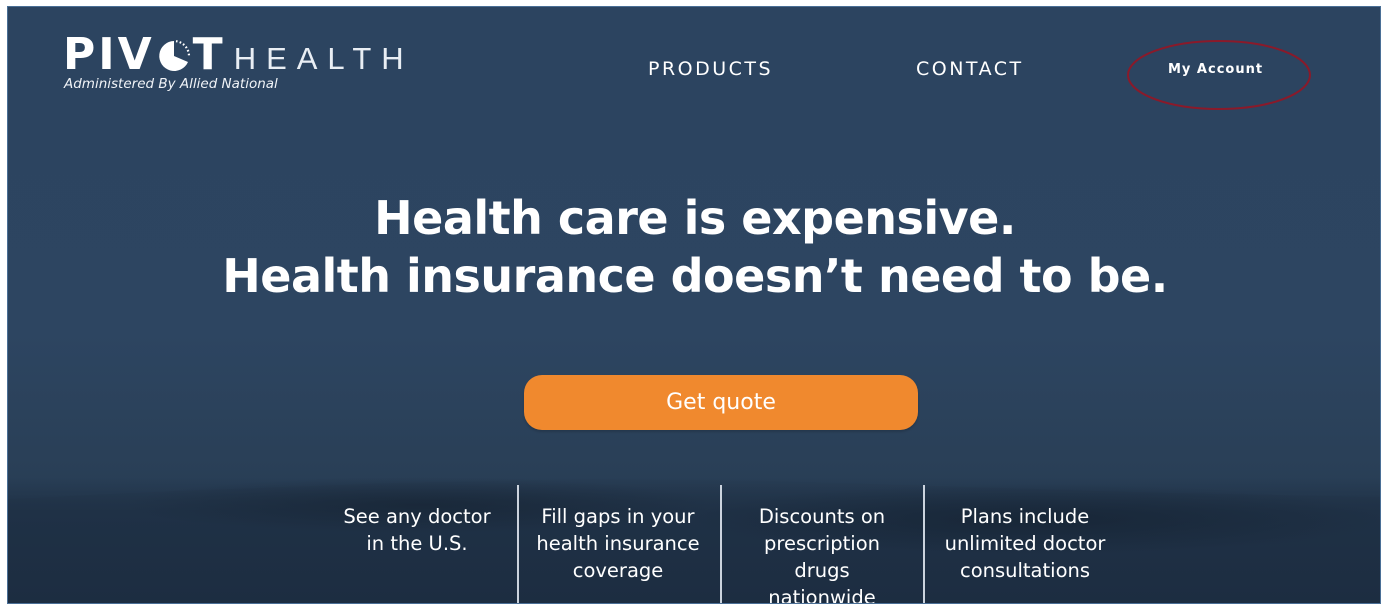 This screenshot has width=1388, height=604. I want to click on feature-line: Fill gaps in your, so click(618, 516).